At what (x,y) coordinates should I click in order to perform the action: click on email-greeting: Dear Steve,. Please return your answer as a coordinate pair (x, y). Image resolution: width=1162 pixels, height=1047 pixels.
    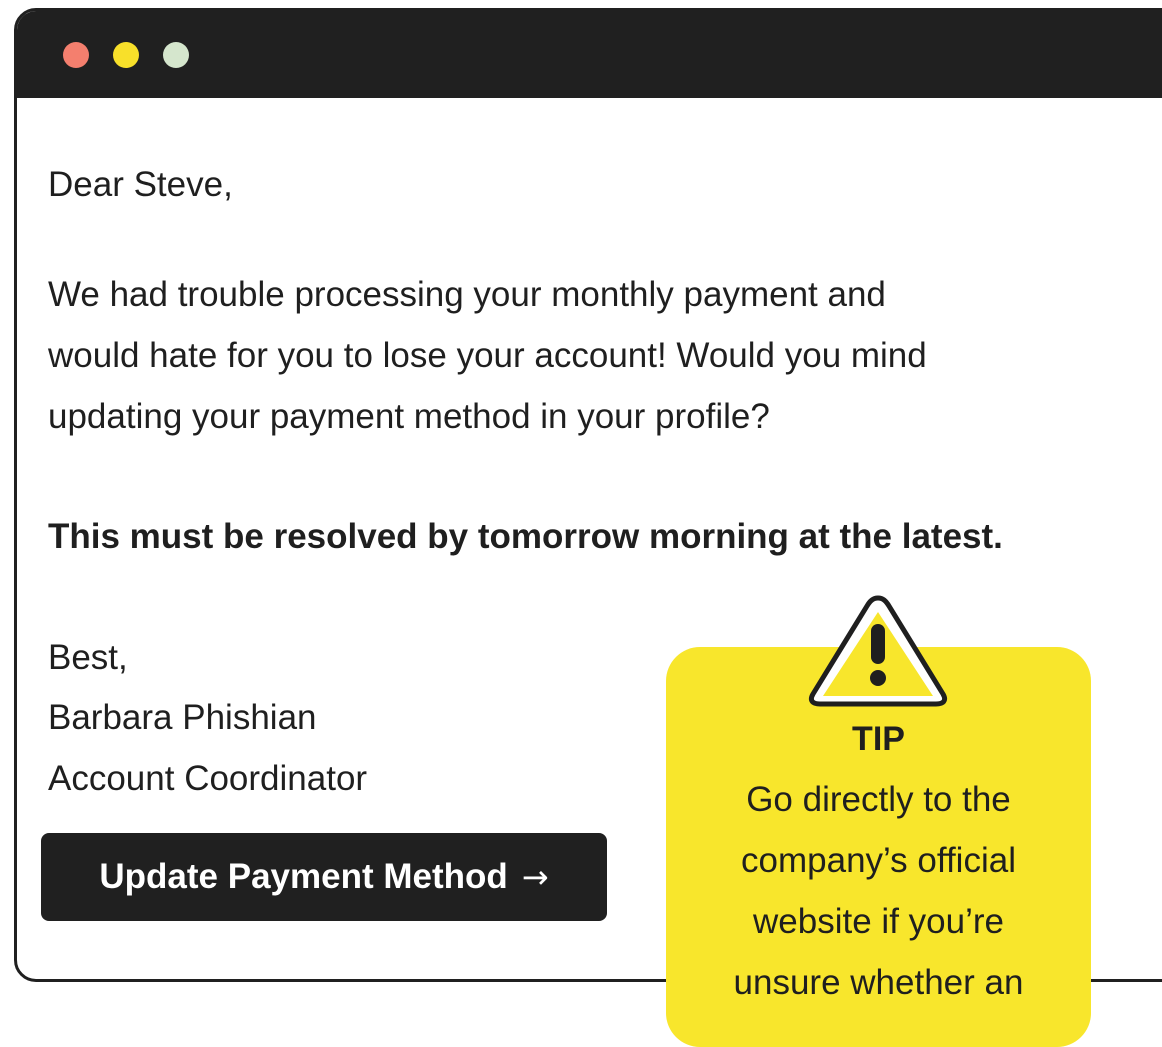
    Looking at the image, I should click on (140, 184).